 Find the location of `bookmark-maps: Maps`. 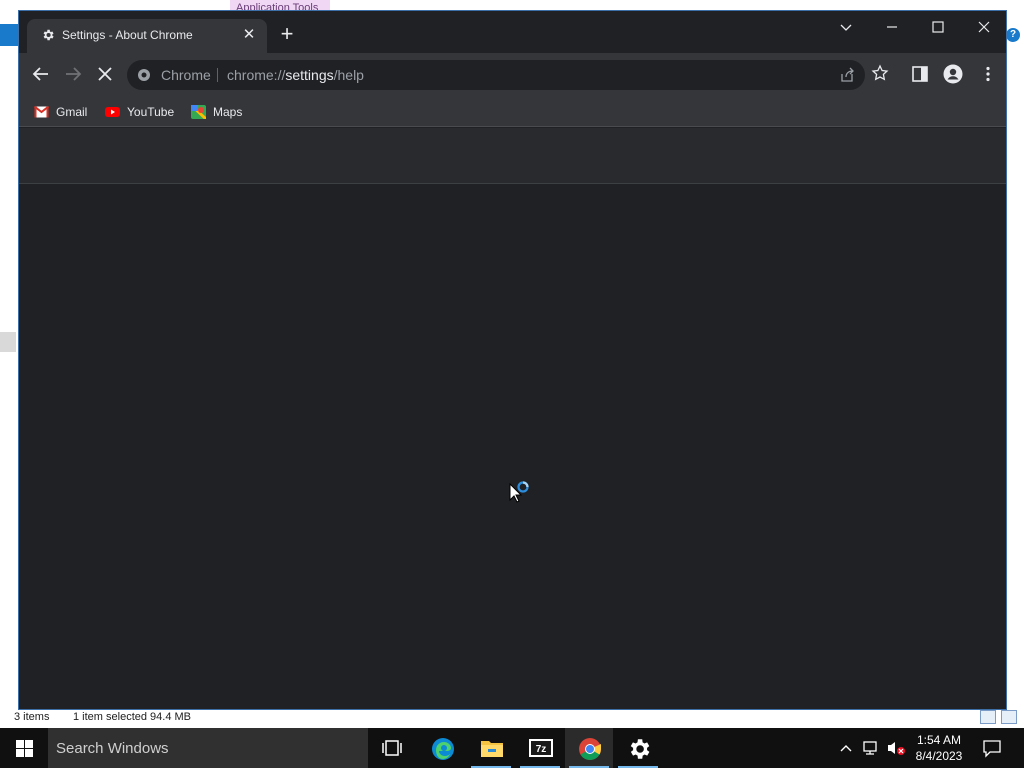

bookmark-maps: Maps is located at coordinates (220, 112).